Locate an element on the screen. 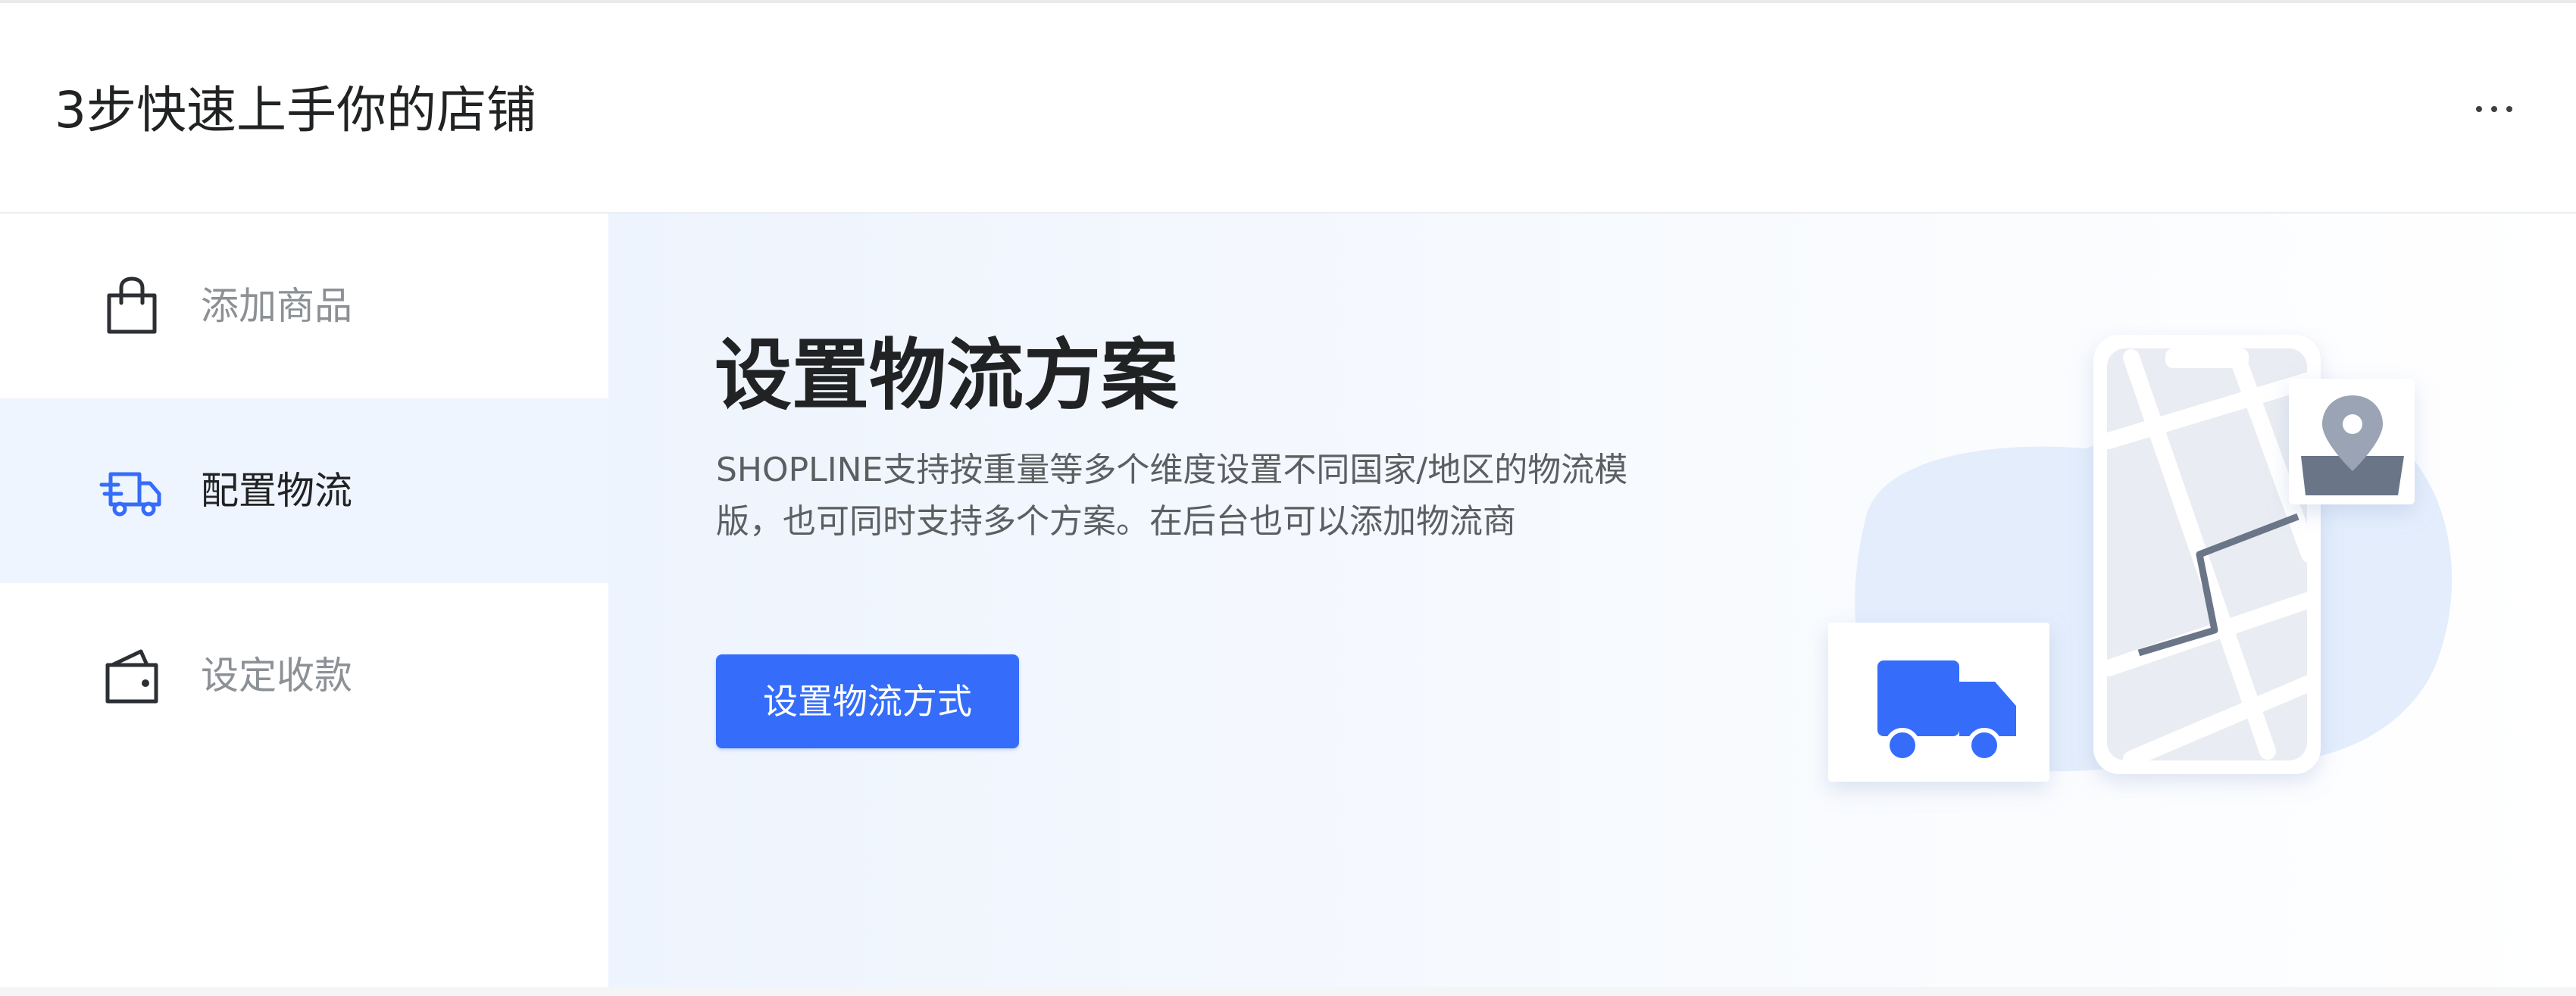  step-add-products: 添加商品 is located at coordinates (304, 306).